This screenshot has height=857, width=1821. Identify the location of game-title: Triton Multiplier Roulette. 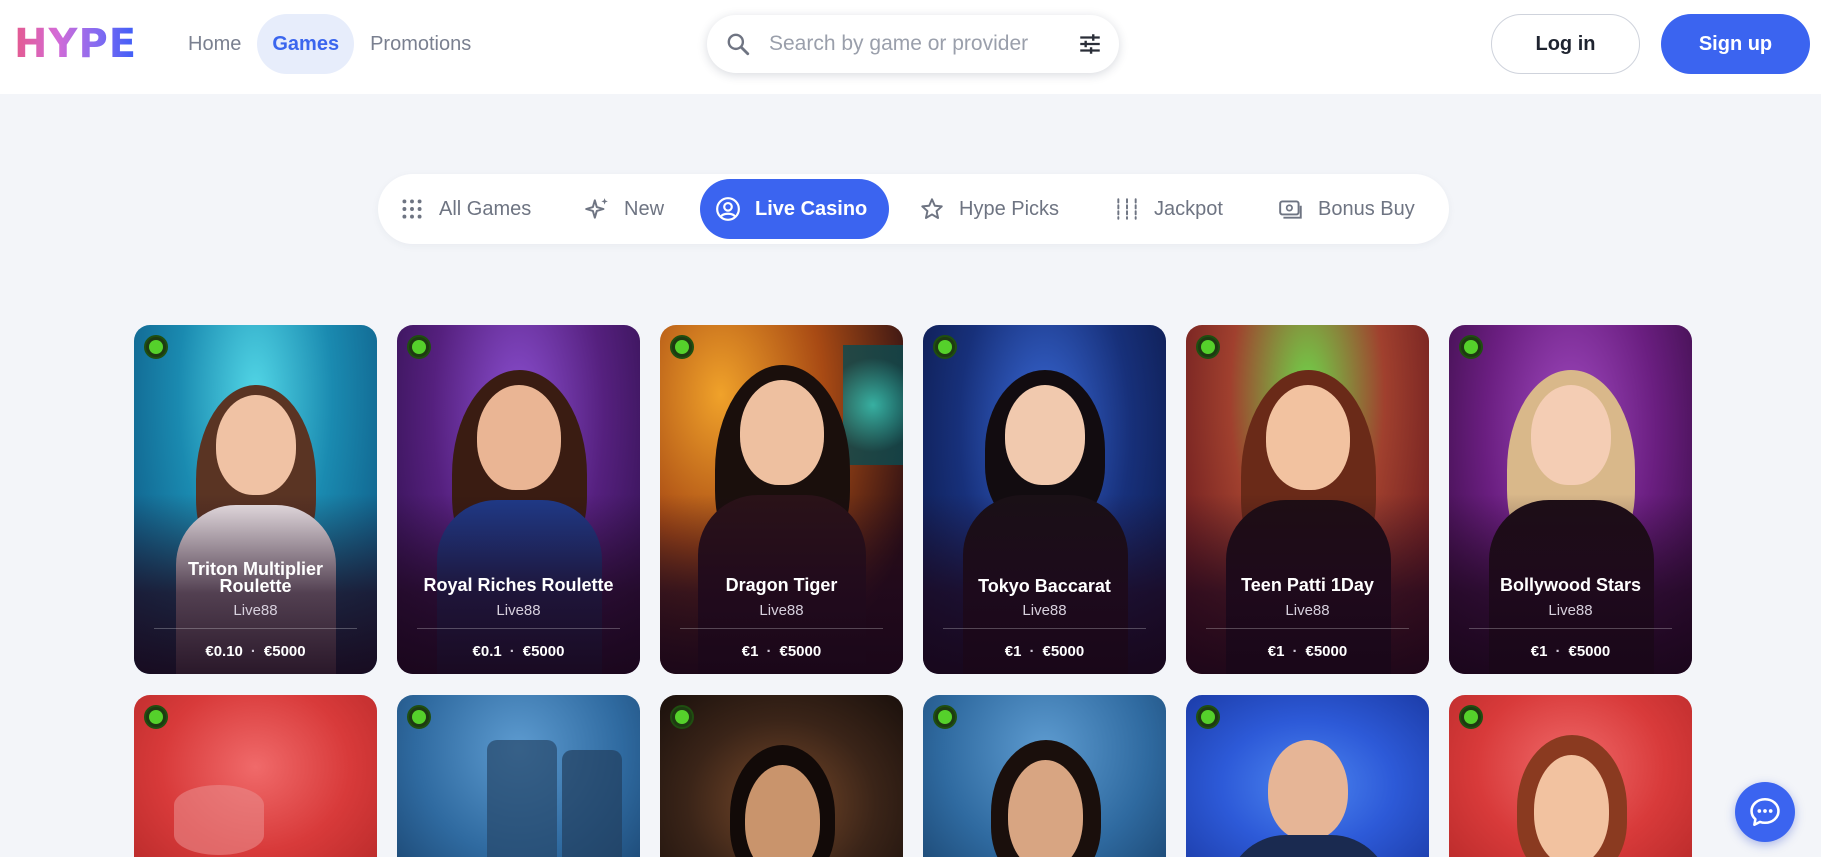
(255, 578).